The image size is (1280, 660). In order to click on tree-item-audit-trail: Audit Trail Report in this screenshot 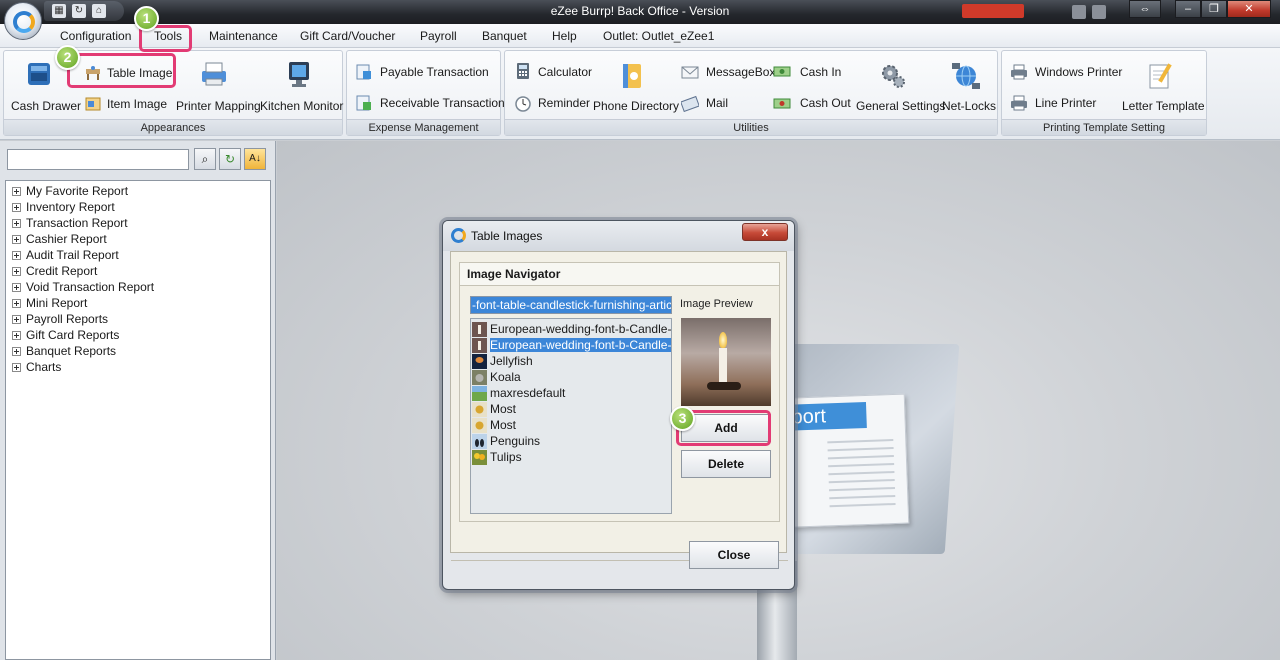, I will do `click(138, 255)`.